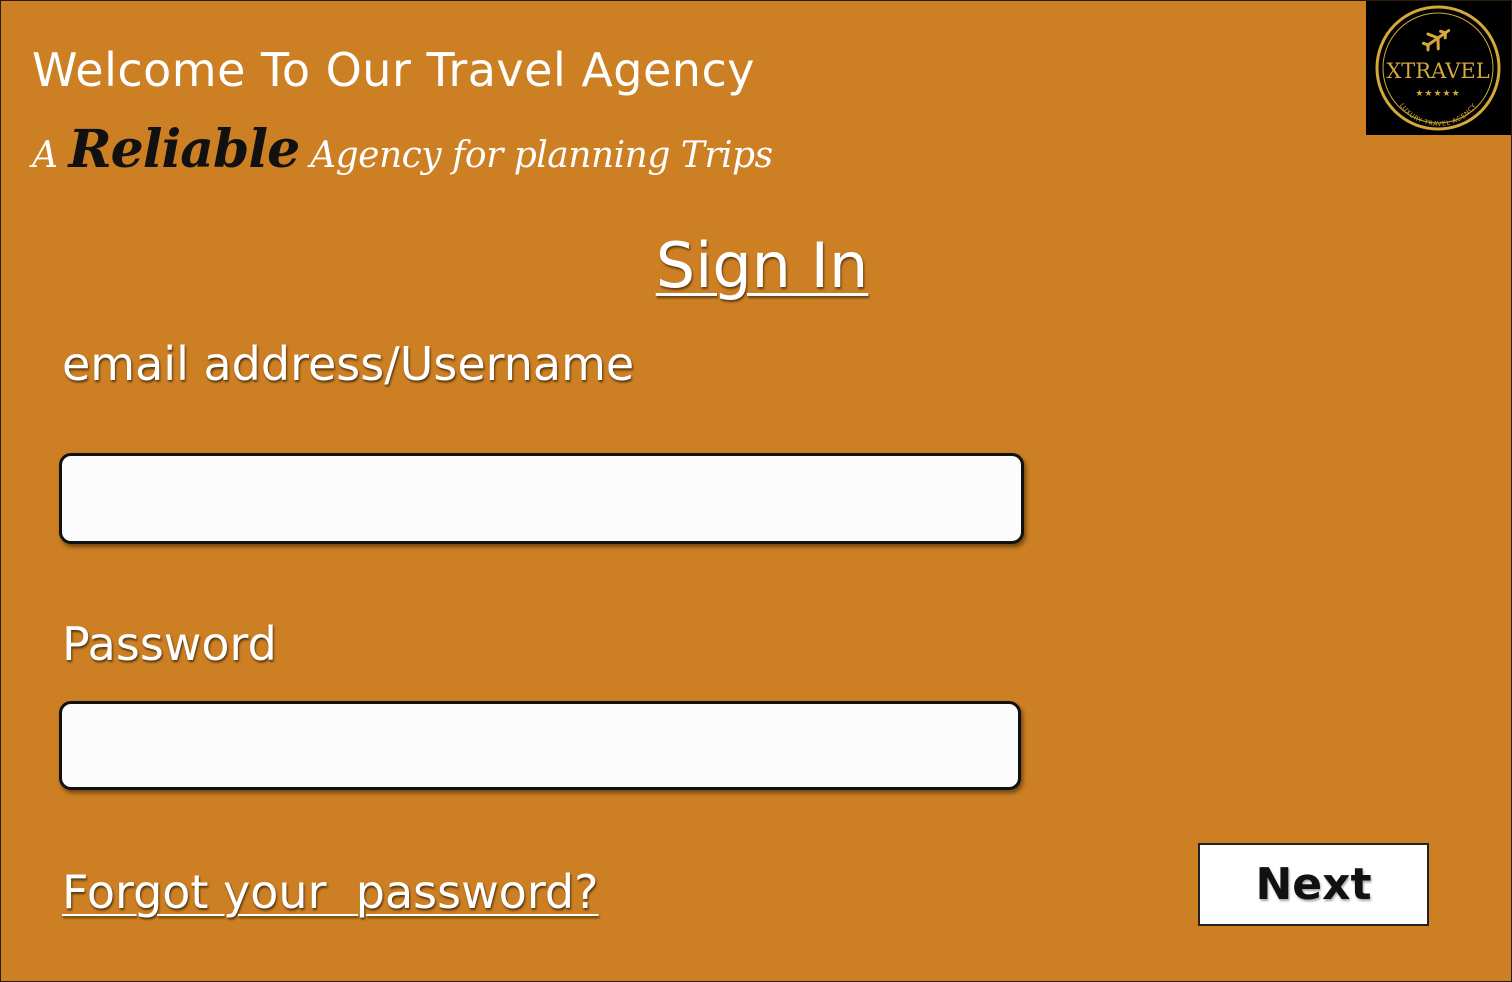 Image resolution: width=1512 pixels, height=982 pixels. Describe the element at coordinates (1437, 71) in the screenshot. I see `logo-brand-text: XTRAVEL` at that location.